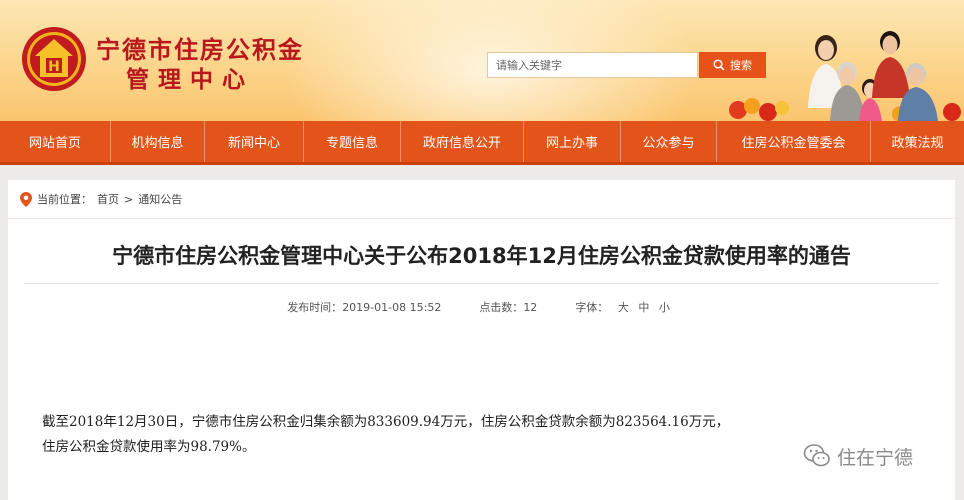 The height and width of the screenshot is (500, 964). What do you see at coordinates (669, 141) in the screenshot?
I see `nav-item-public-participation: 公众参与` at bounding box center [669, 141].